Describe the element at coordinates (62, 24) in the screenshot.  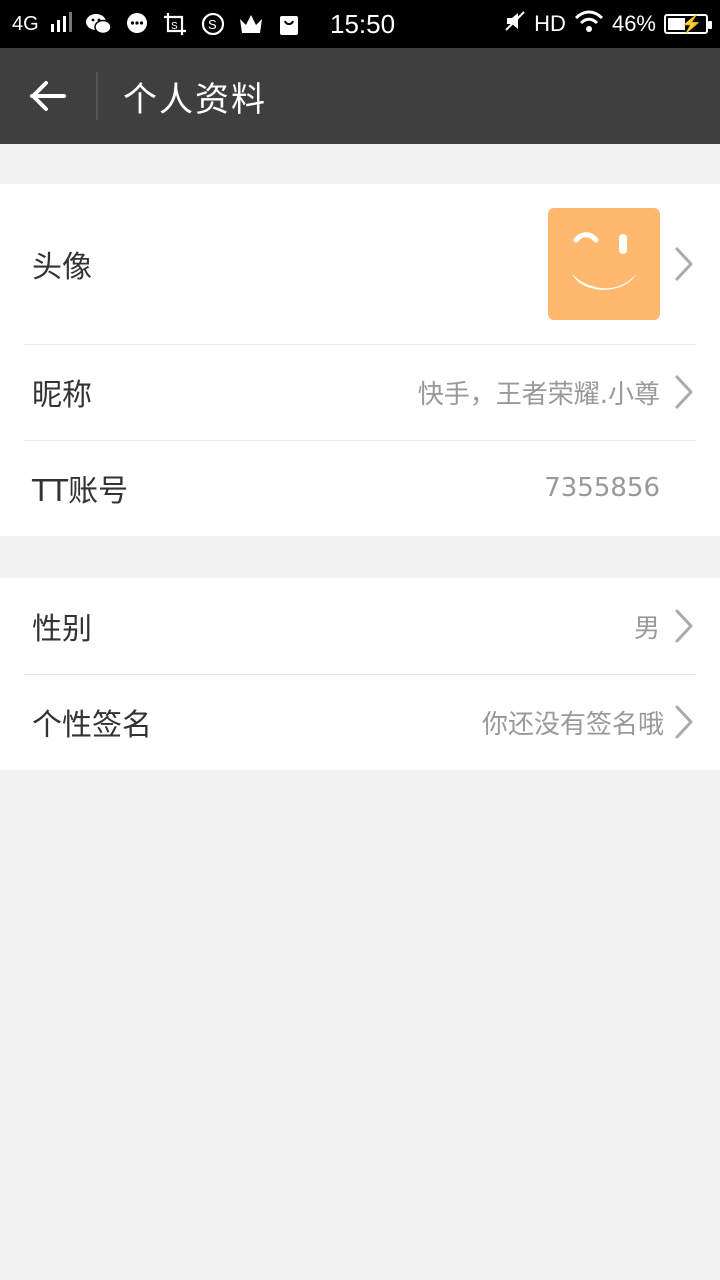
I see `signal-icon` at that location.